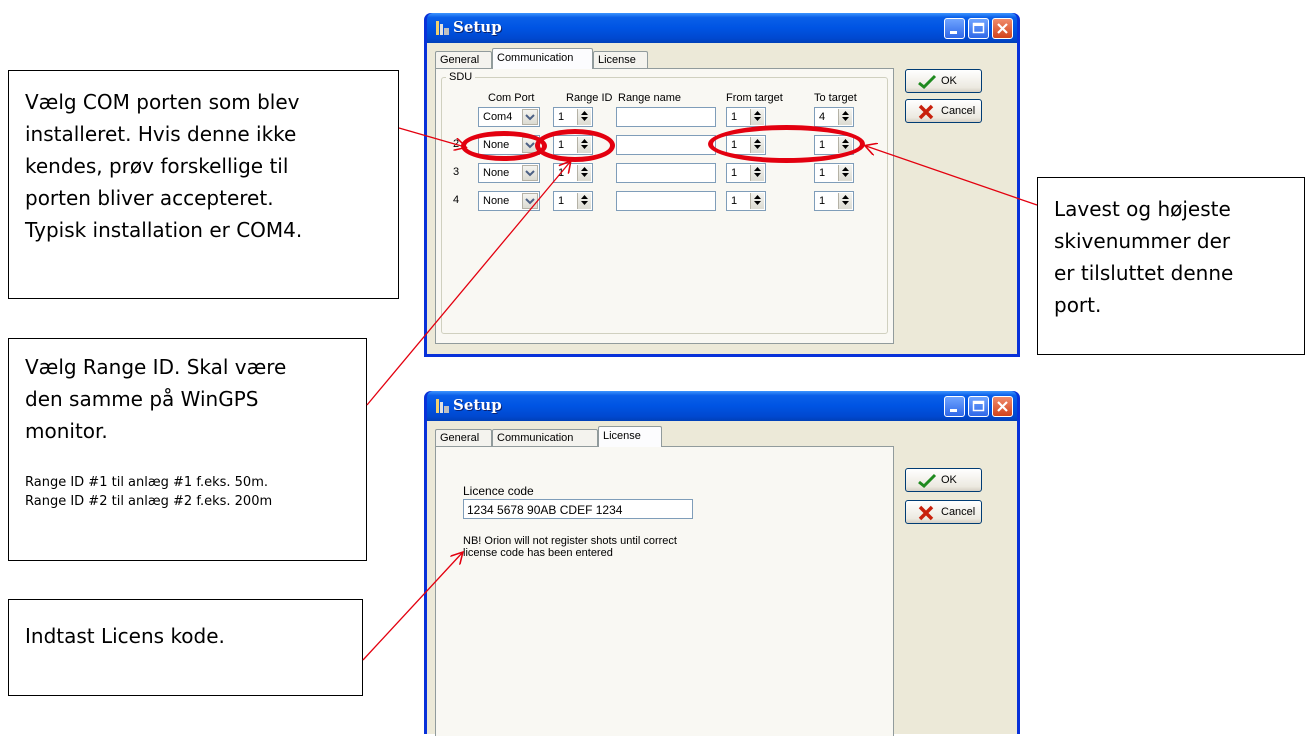  Describe the element at coordinates (926, 112) in the screenshot. I see `cancel-x-icon` at that location.